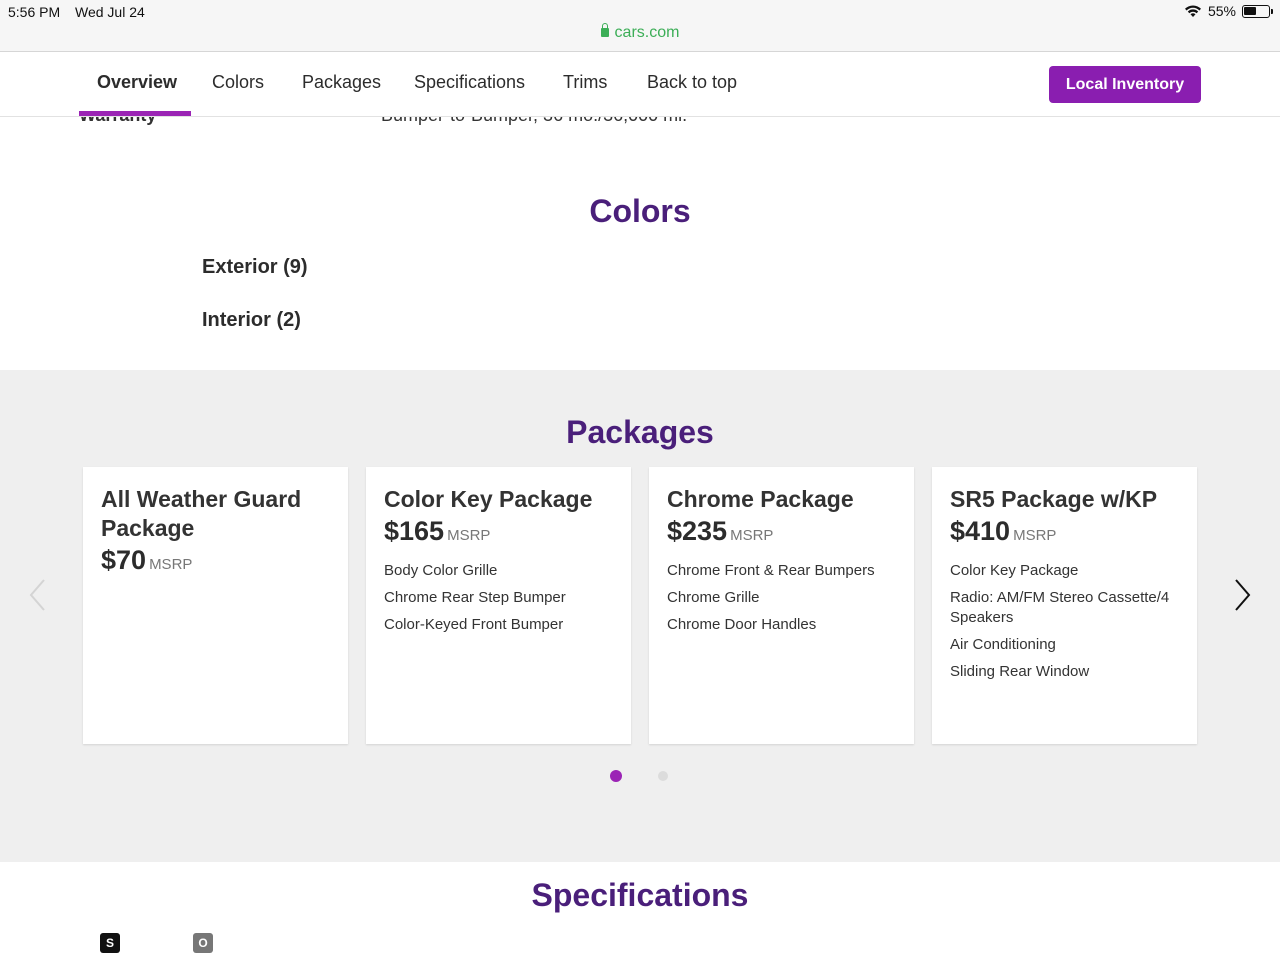 Image resolution: width=1280 pixels, height=960 pixels. Describe the element at coordinates (215, 560) in the screenshot. I see `package-price-row: $70 MSRP` at that location.